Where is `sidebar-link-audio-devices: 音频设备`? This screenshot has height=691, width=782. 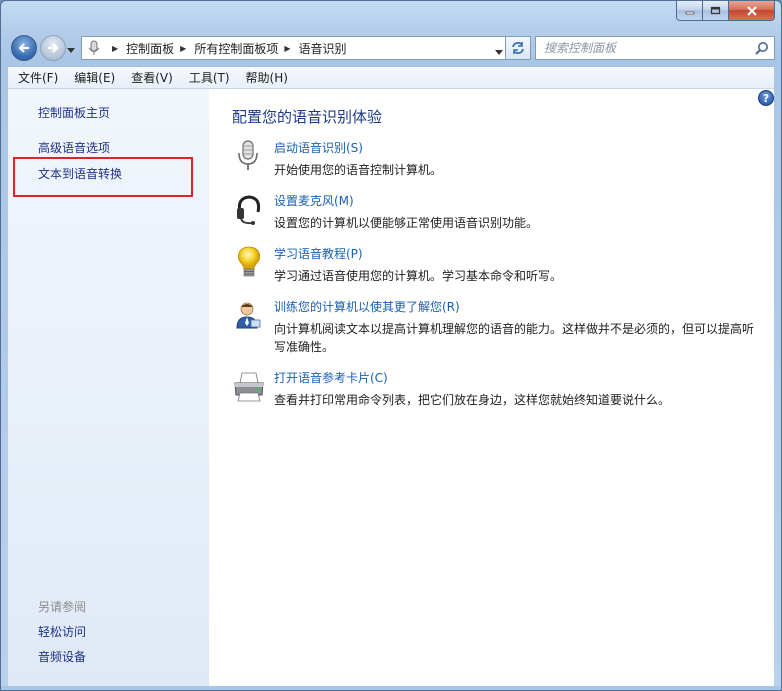 sidebar-link-audio-devices: 音频设备 is located at coordinates (62, 656).